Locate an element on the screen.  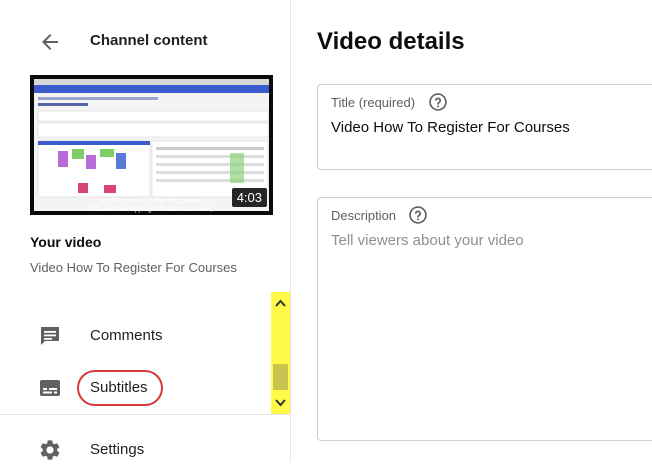
your-video-title: Video How To Register For Courses is located at coordinates (133, 267).